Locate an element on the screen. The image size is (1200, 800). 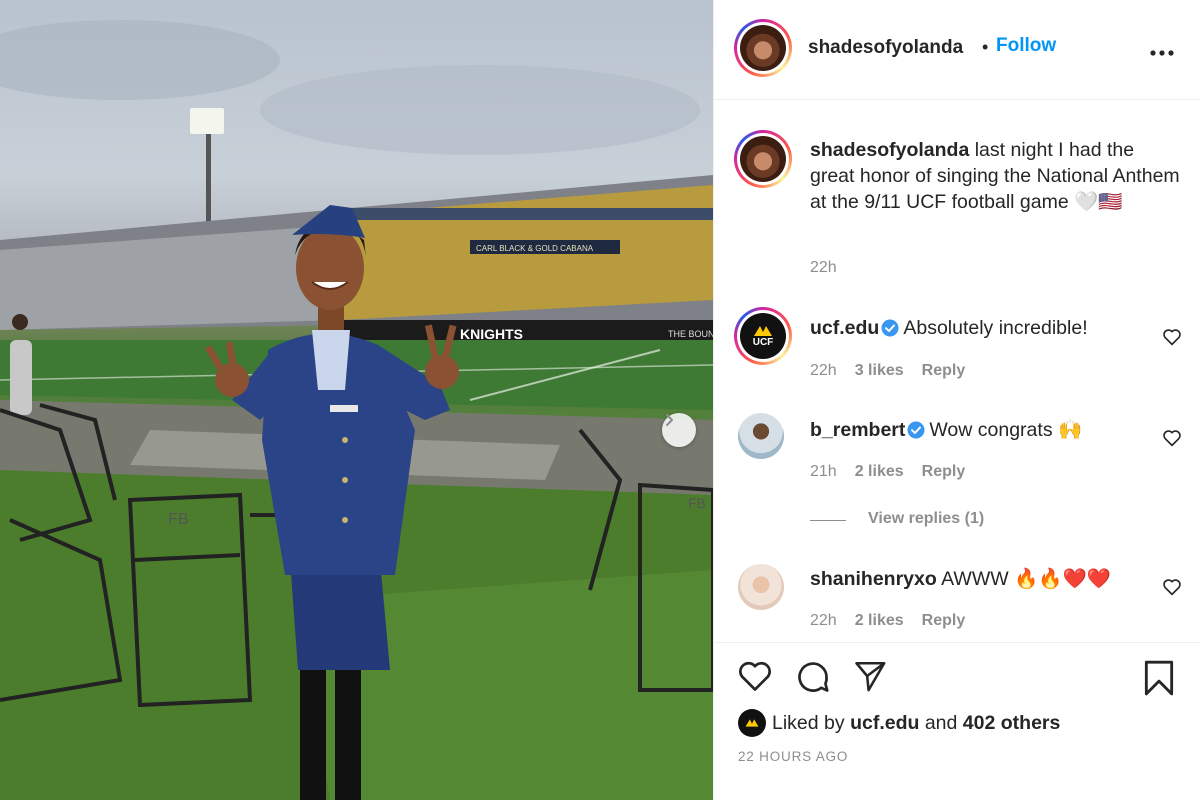
heart-icon is located at coordinates (755, 676).